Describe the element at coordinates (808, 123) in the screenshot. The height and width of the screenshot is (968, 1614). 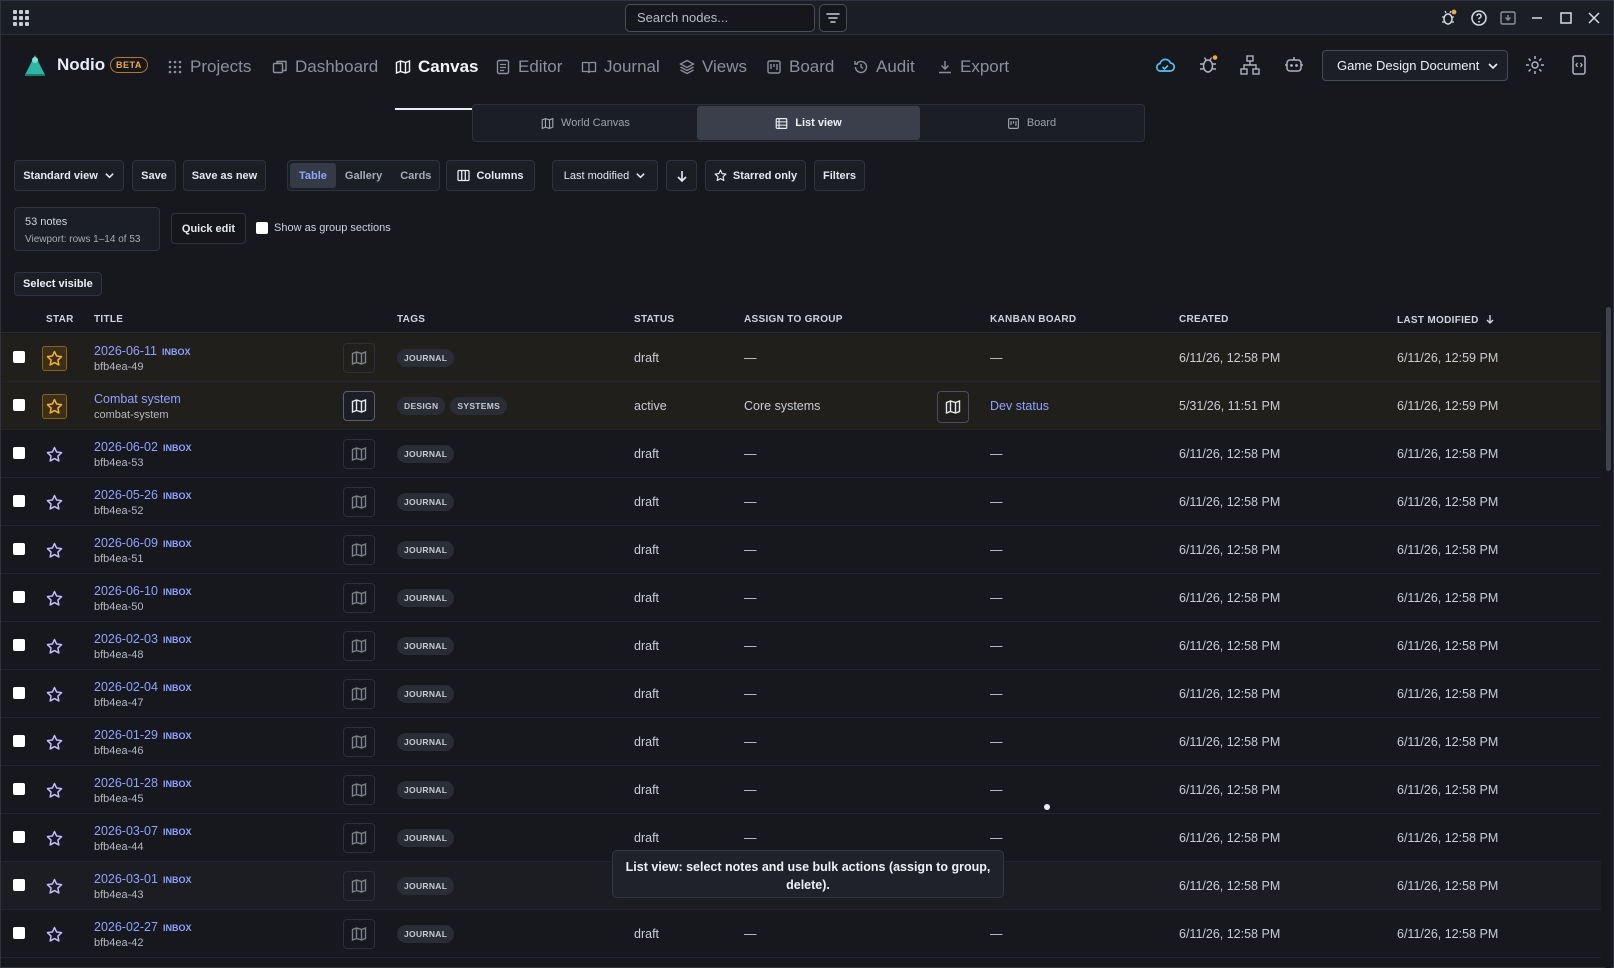
I see `tab-list-view: List view` at that location.